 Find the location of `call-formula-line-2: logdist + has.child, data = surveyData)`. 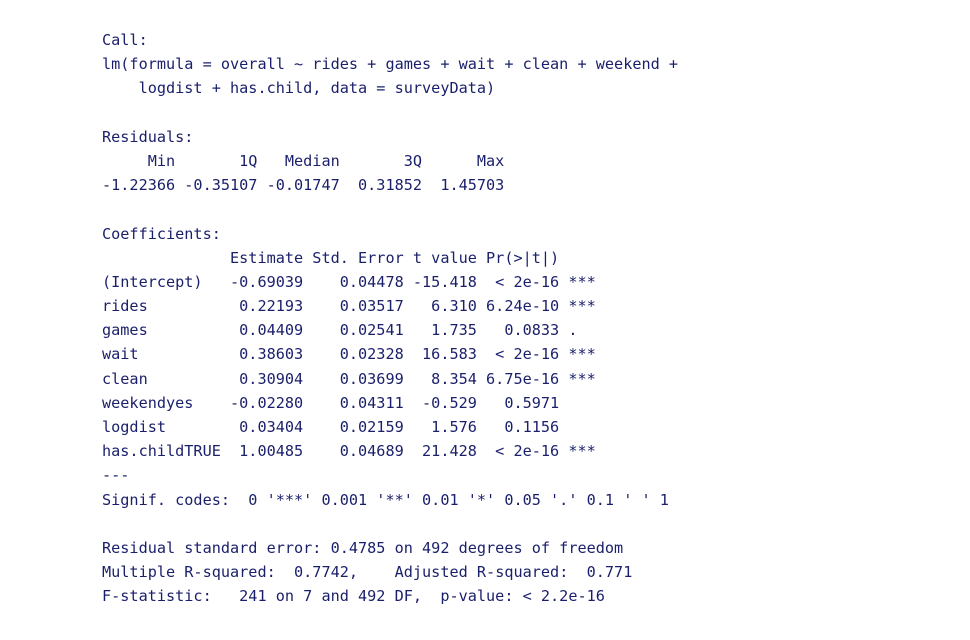

call-formula-line-2: logdist + has.child, data = surveyData) is located at coordinates (299, 88).